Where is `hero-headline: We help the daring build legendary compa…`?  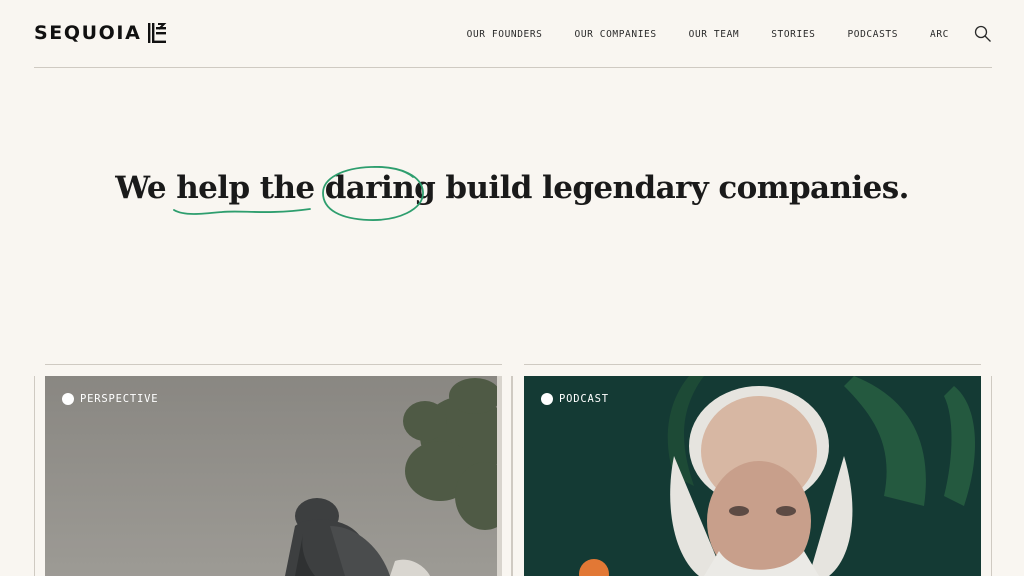
hero-headline: We help the daring build legendary compa… is located at coordinates (512, 193).